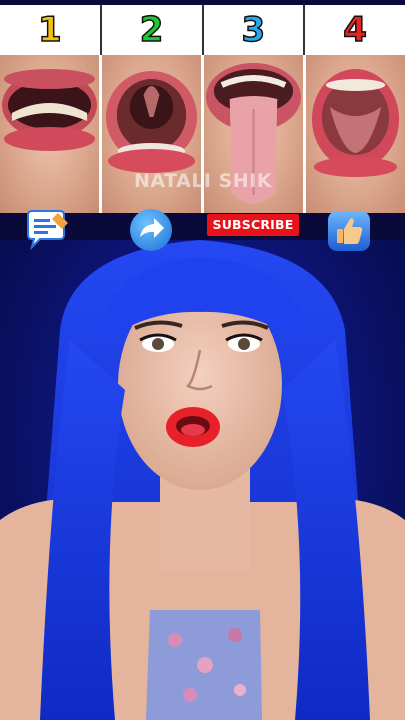 This screenshot has height=720, width=405. I want to click on thumbs-up-icon, so click(349, 231).